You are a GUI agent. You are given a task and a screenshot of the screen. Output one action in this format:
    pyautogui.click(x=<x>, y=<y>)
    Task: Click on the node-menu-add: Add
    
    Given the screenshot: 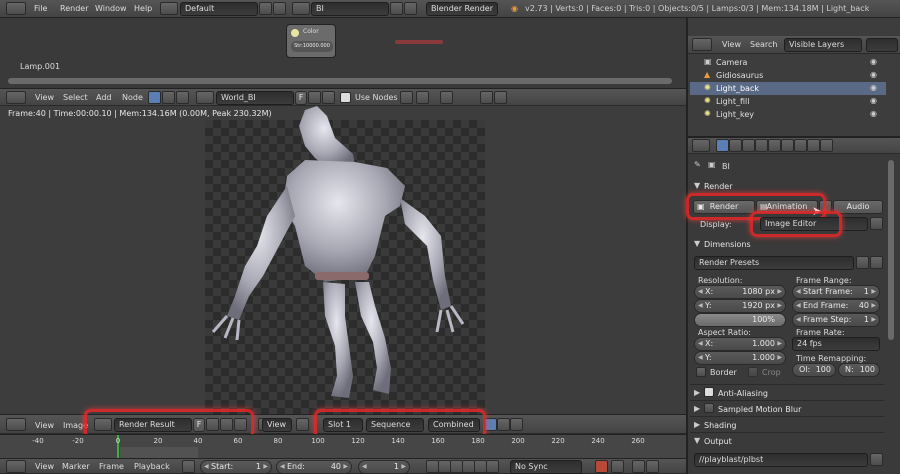 What is the action you would take?
    pyautogui.click(x=104, y=97)
    